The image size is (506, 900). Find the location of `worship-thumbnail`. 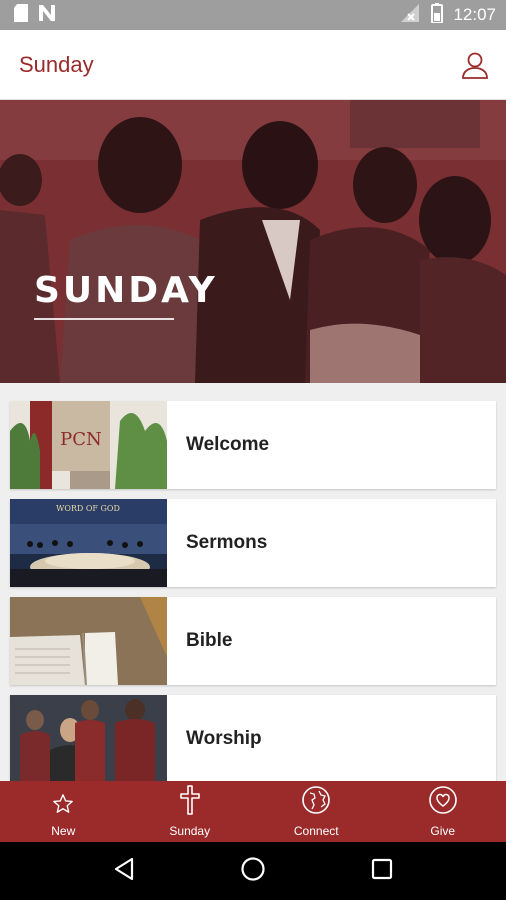

worship-thumbnail is located at coordinates (88, 738).